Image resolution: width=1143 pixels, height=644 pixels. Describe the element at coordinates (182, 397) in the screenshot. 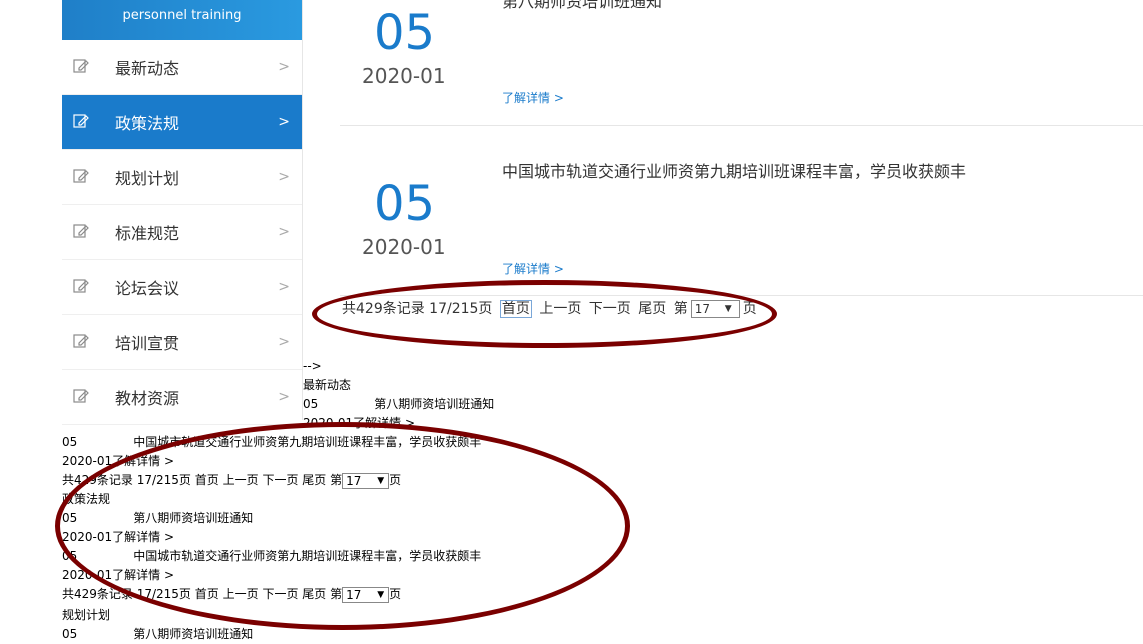

I see `sidebar-item-materials: 教材资源 >` at that location.